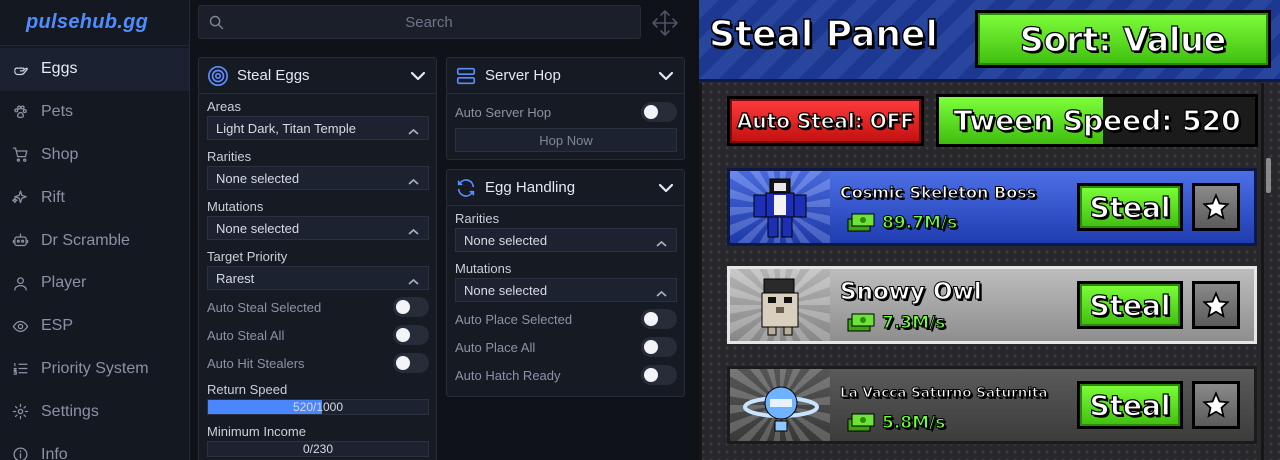  Describe the element at coordinates (318, 449) in the screenshot. I see `minimum-income-slider: 0/230` at that location.